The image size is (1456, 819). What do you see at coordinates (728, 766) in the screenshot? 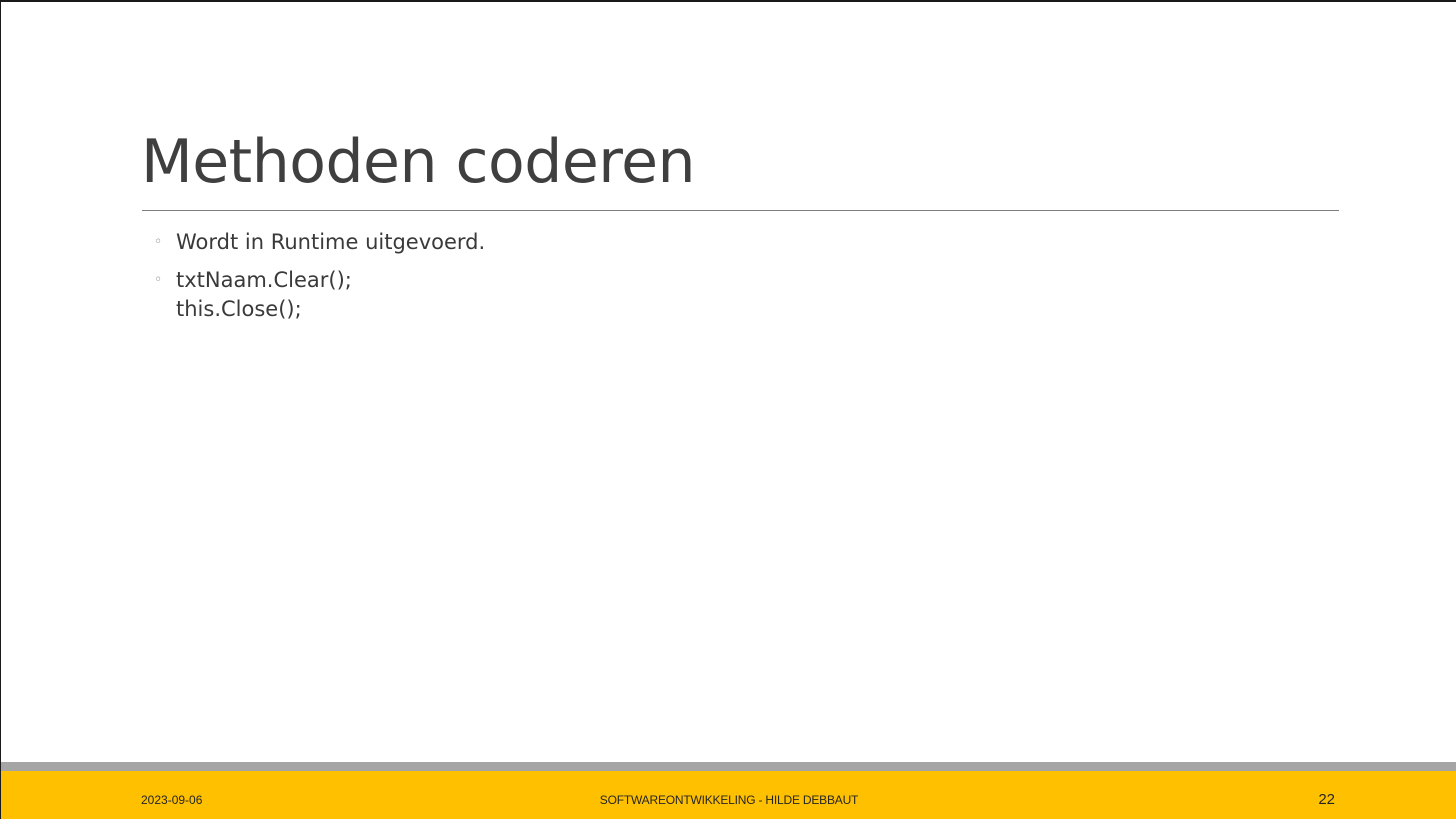
I see `footer-gray-band` at bounding box center [728, 766].